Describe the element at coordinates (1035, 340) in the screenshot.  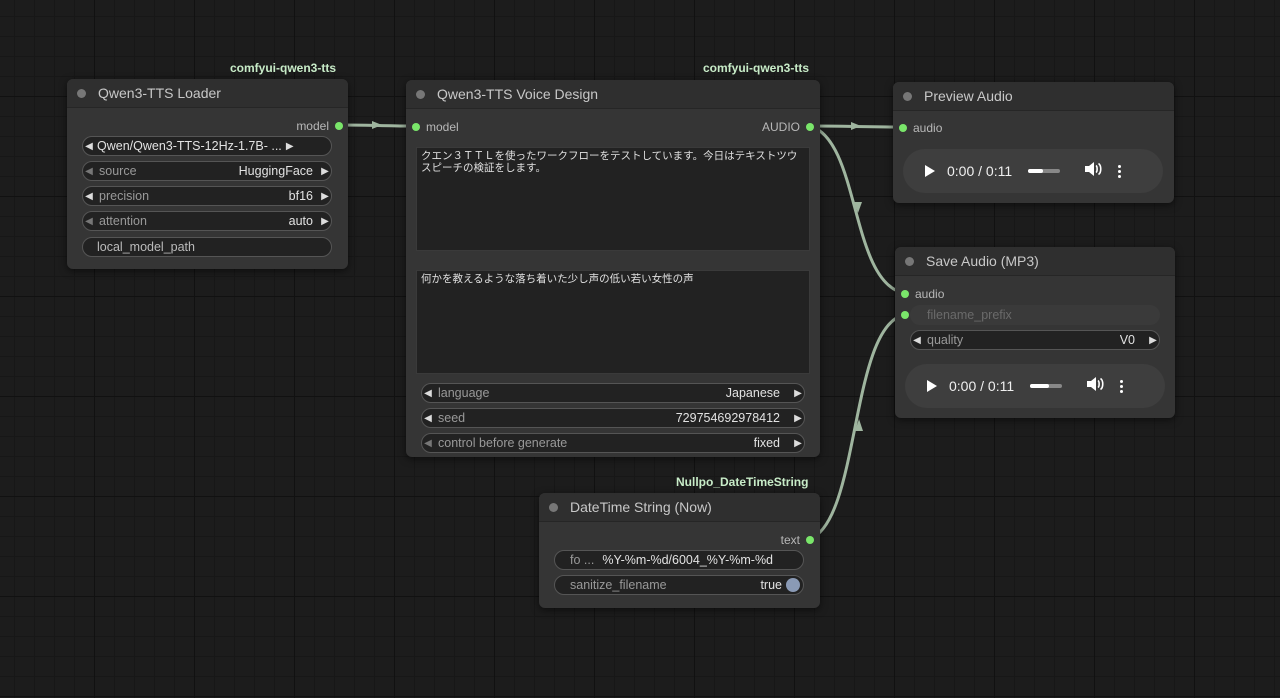
I see `quality-combo: ◀ quality V0 ▶` at that location.